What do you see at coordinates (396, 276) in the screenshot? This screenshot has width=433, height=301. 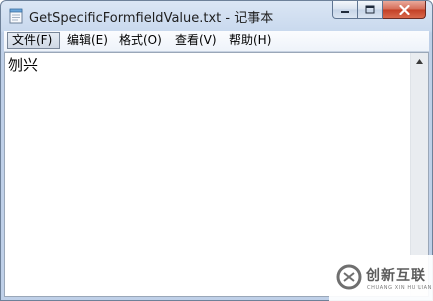 I see `watermark-name: 创新互联` at bounding box center [396, 276].